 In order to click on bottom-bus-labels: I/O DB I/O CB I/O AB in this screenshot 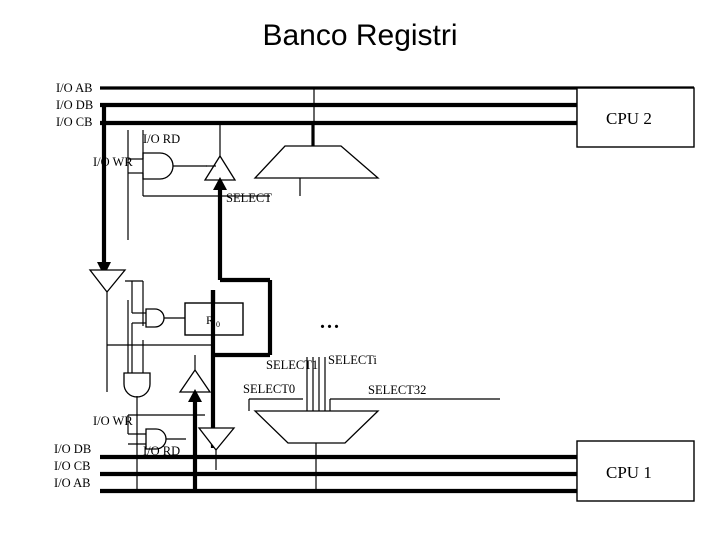, I will do `click(72, 466)`.